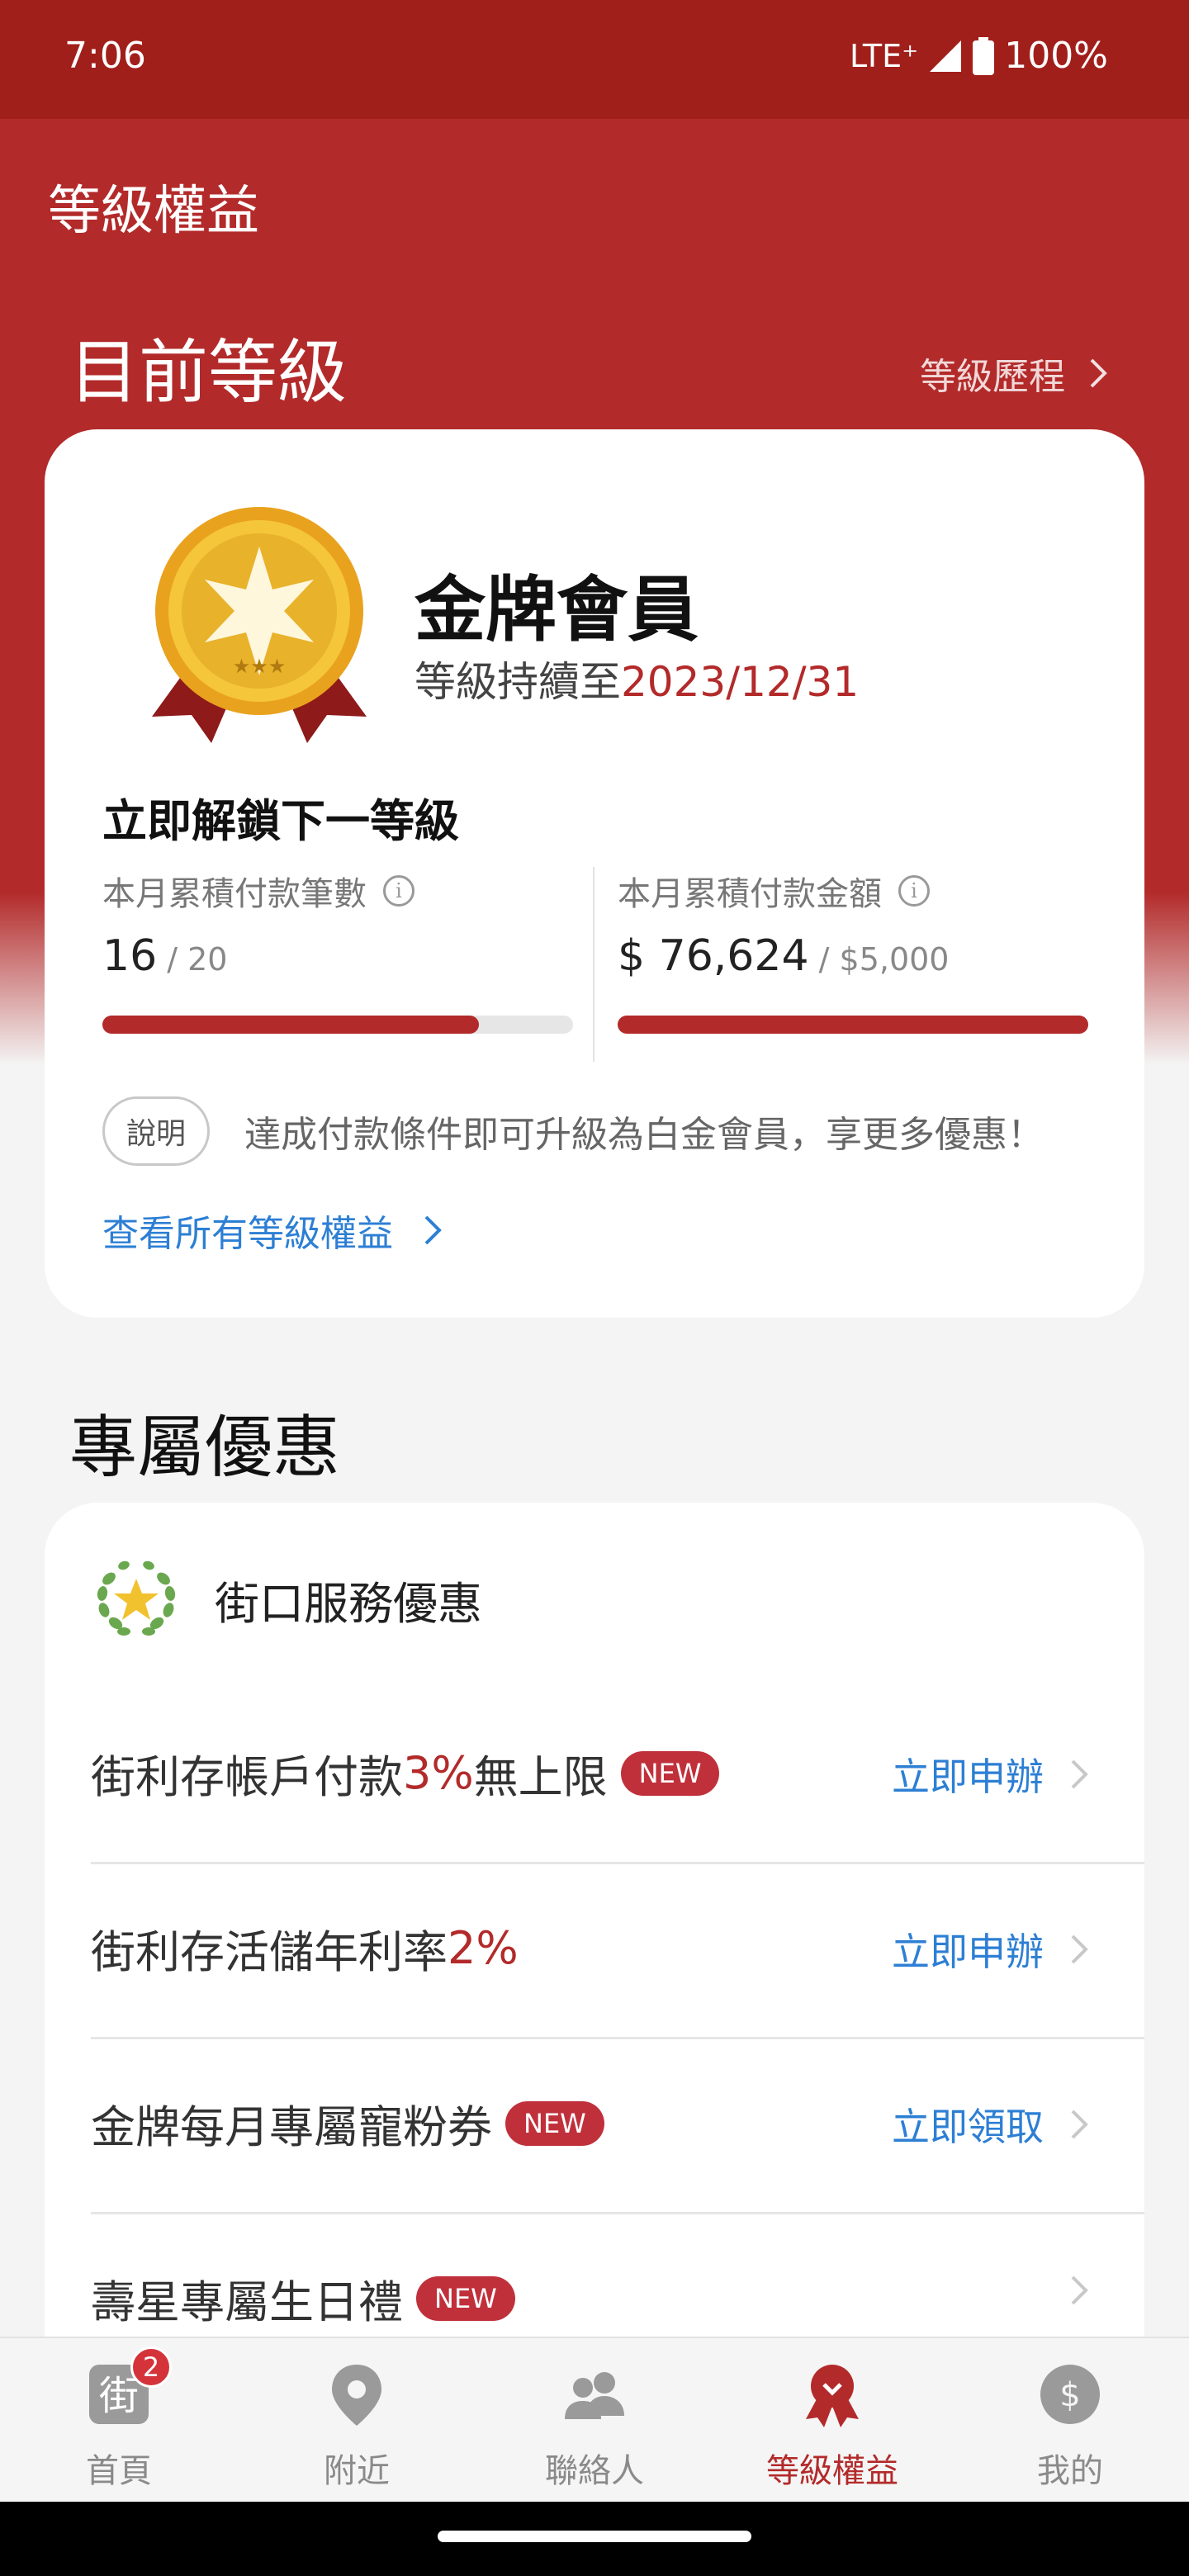 This screenshot has width=1189, height=2576. What do you see at coordinates (151, 2367) in the screenshot?
I see `notification-badge: 2` at bounding box center [151, 2367].